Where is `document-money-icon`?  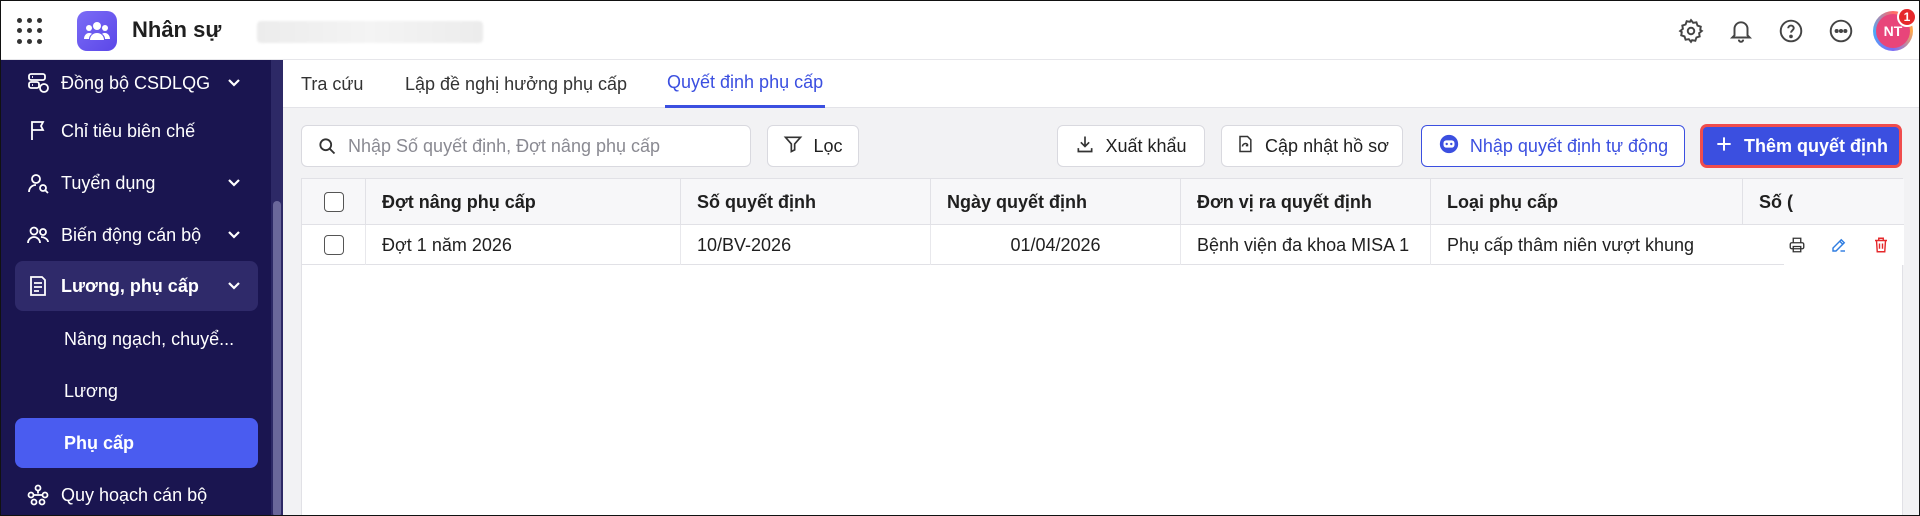
document-money-icon is located at coordinates (38, 286).